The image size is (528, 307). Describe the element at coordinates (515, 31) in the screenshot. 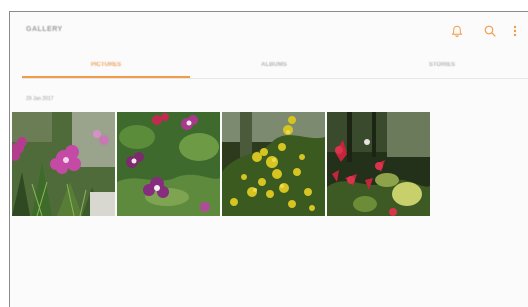

I see `more-vert-icon` at that location.